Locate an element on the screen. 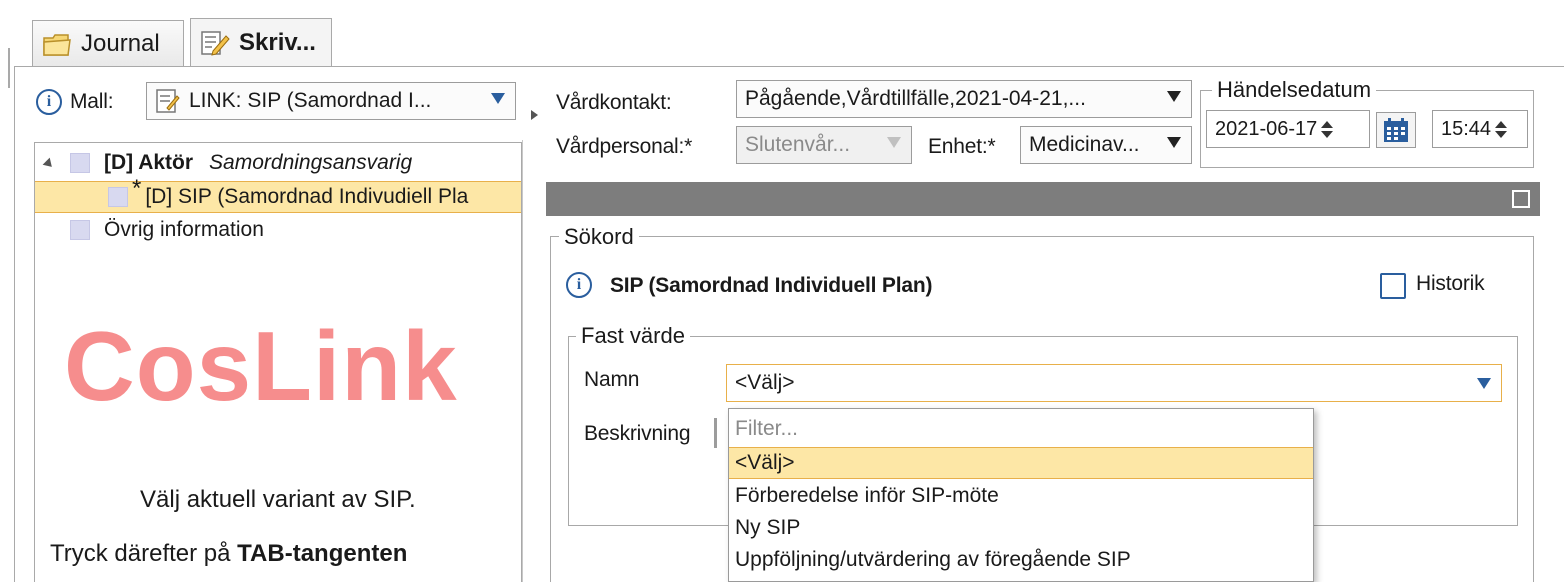 This screenshot has height=582, width=1564. vardpersonal-label: Vårdpersonal:* is located at coordinates (624, 146).